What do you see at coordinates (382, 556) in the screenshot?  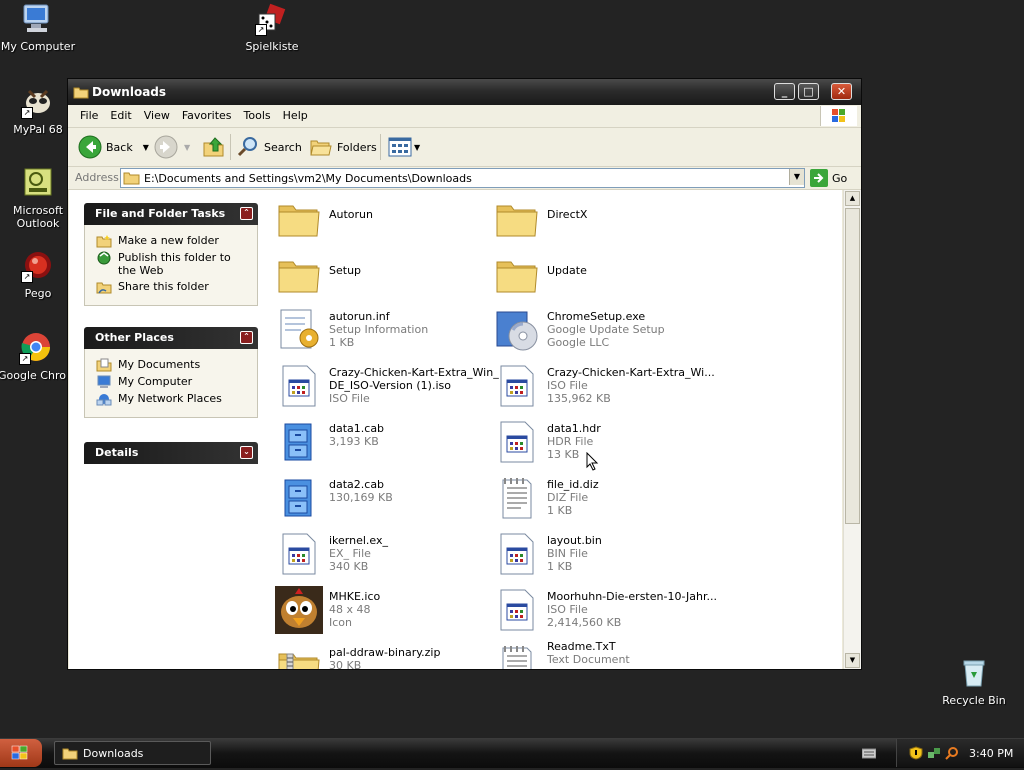 I see `file-item-ikernel-ex: ikernel.ex_ EX_ File 340 KB` at bounding box center [382, 556].